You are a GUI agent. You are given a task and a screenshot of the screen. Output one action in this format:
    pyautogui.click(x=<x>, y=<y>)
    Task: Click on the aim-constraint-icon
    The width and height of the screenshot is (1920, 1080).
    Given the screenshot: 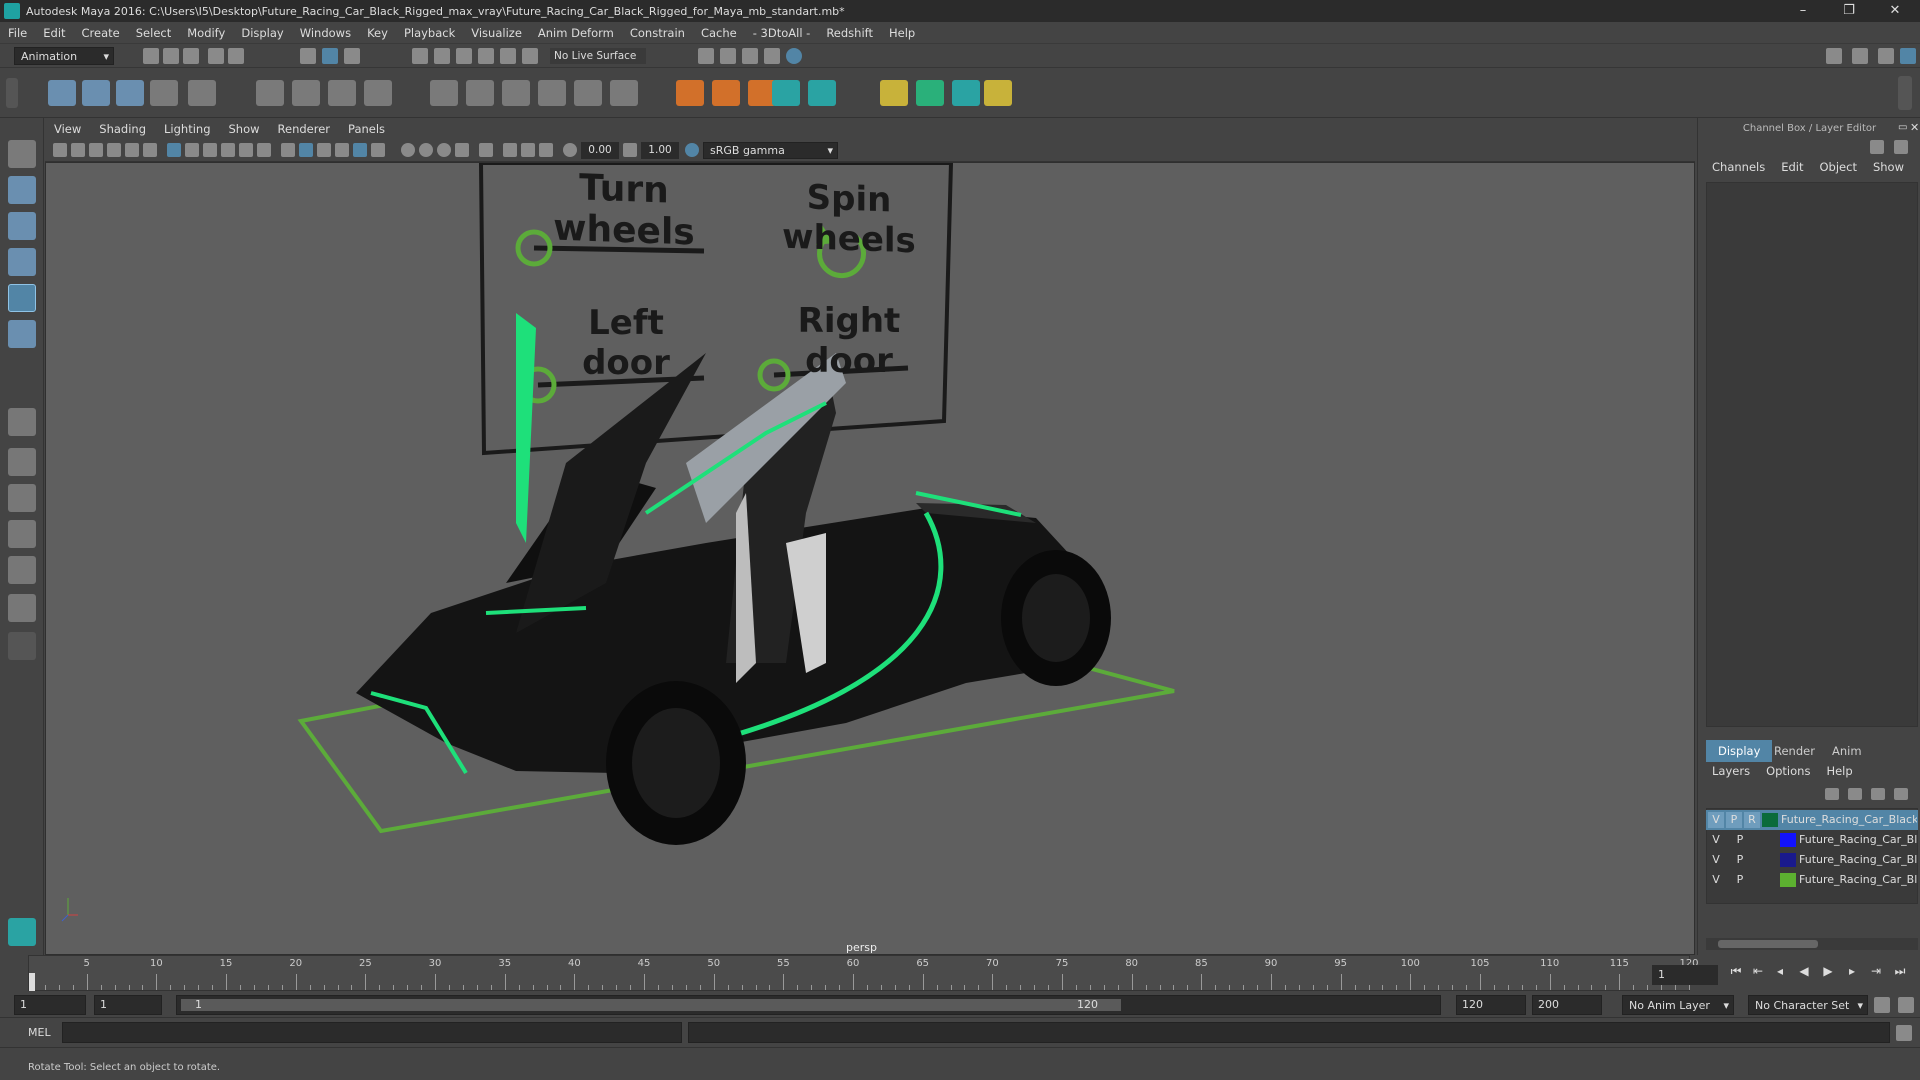 What is the action you would take?
    pyautogui.click(x=480, y=93)
    